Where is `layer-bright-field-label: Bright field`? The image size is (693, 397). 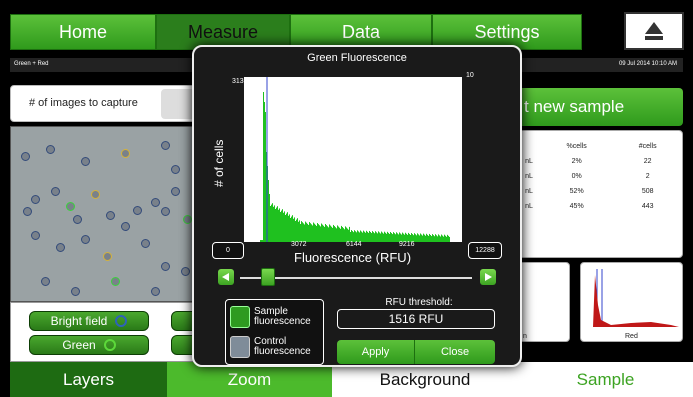
layer-bright-field-label: Bright field is located at coordinates (79, 321).